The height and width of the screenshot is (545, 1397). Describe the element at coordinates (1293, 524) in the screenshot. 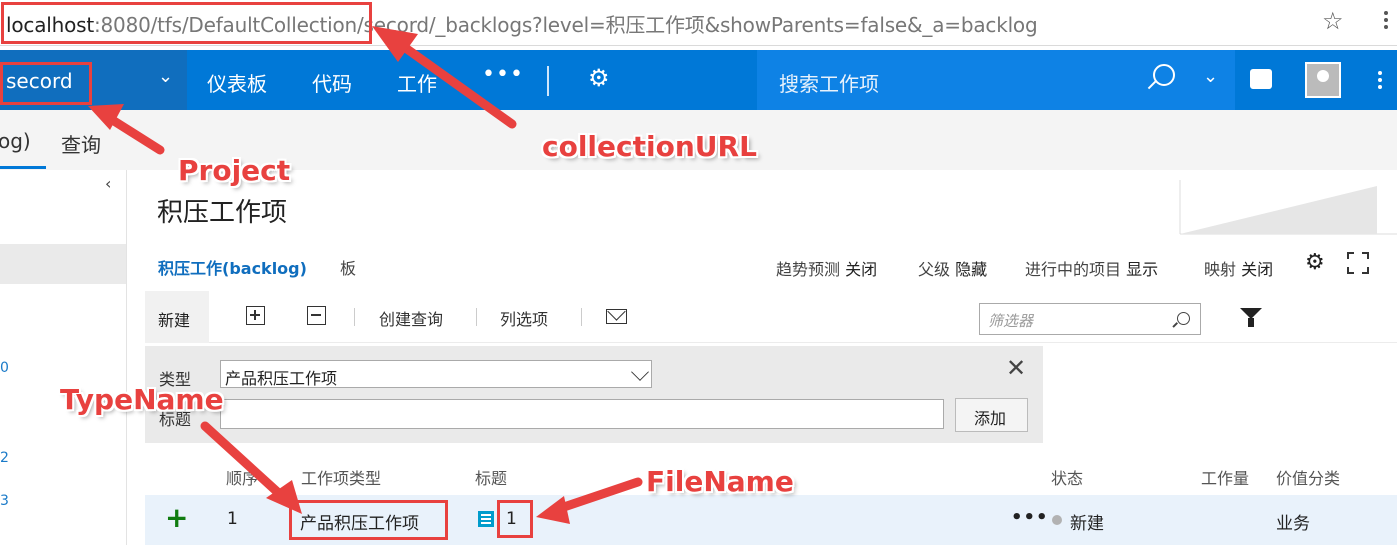

I see `row-value-area: 业务` at that location.